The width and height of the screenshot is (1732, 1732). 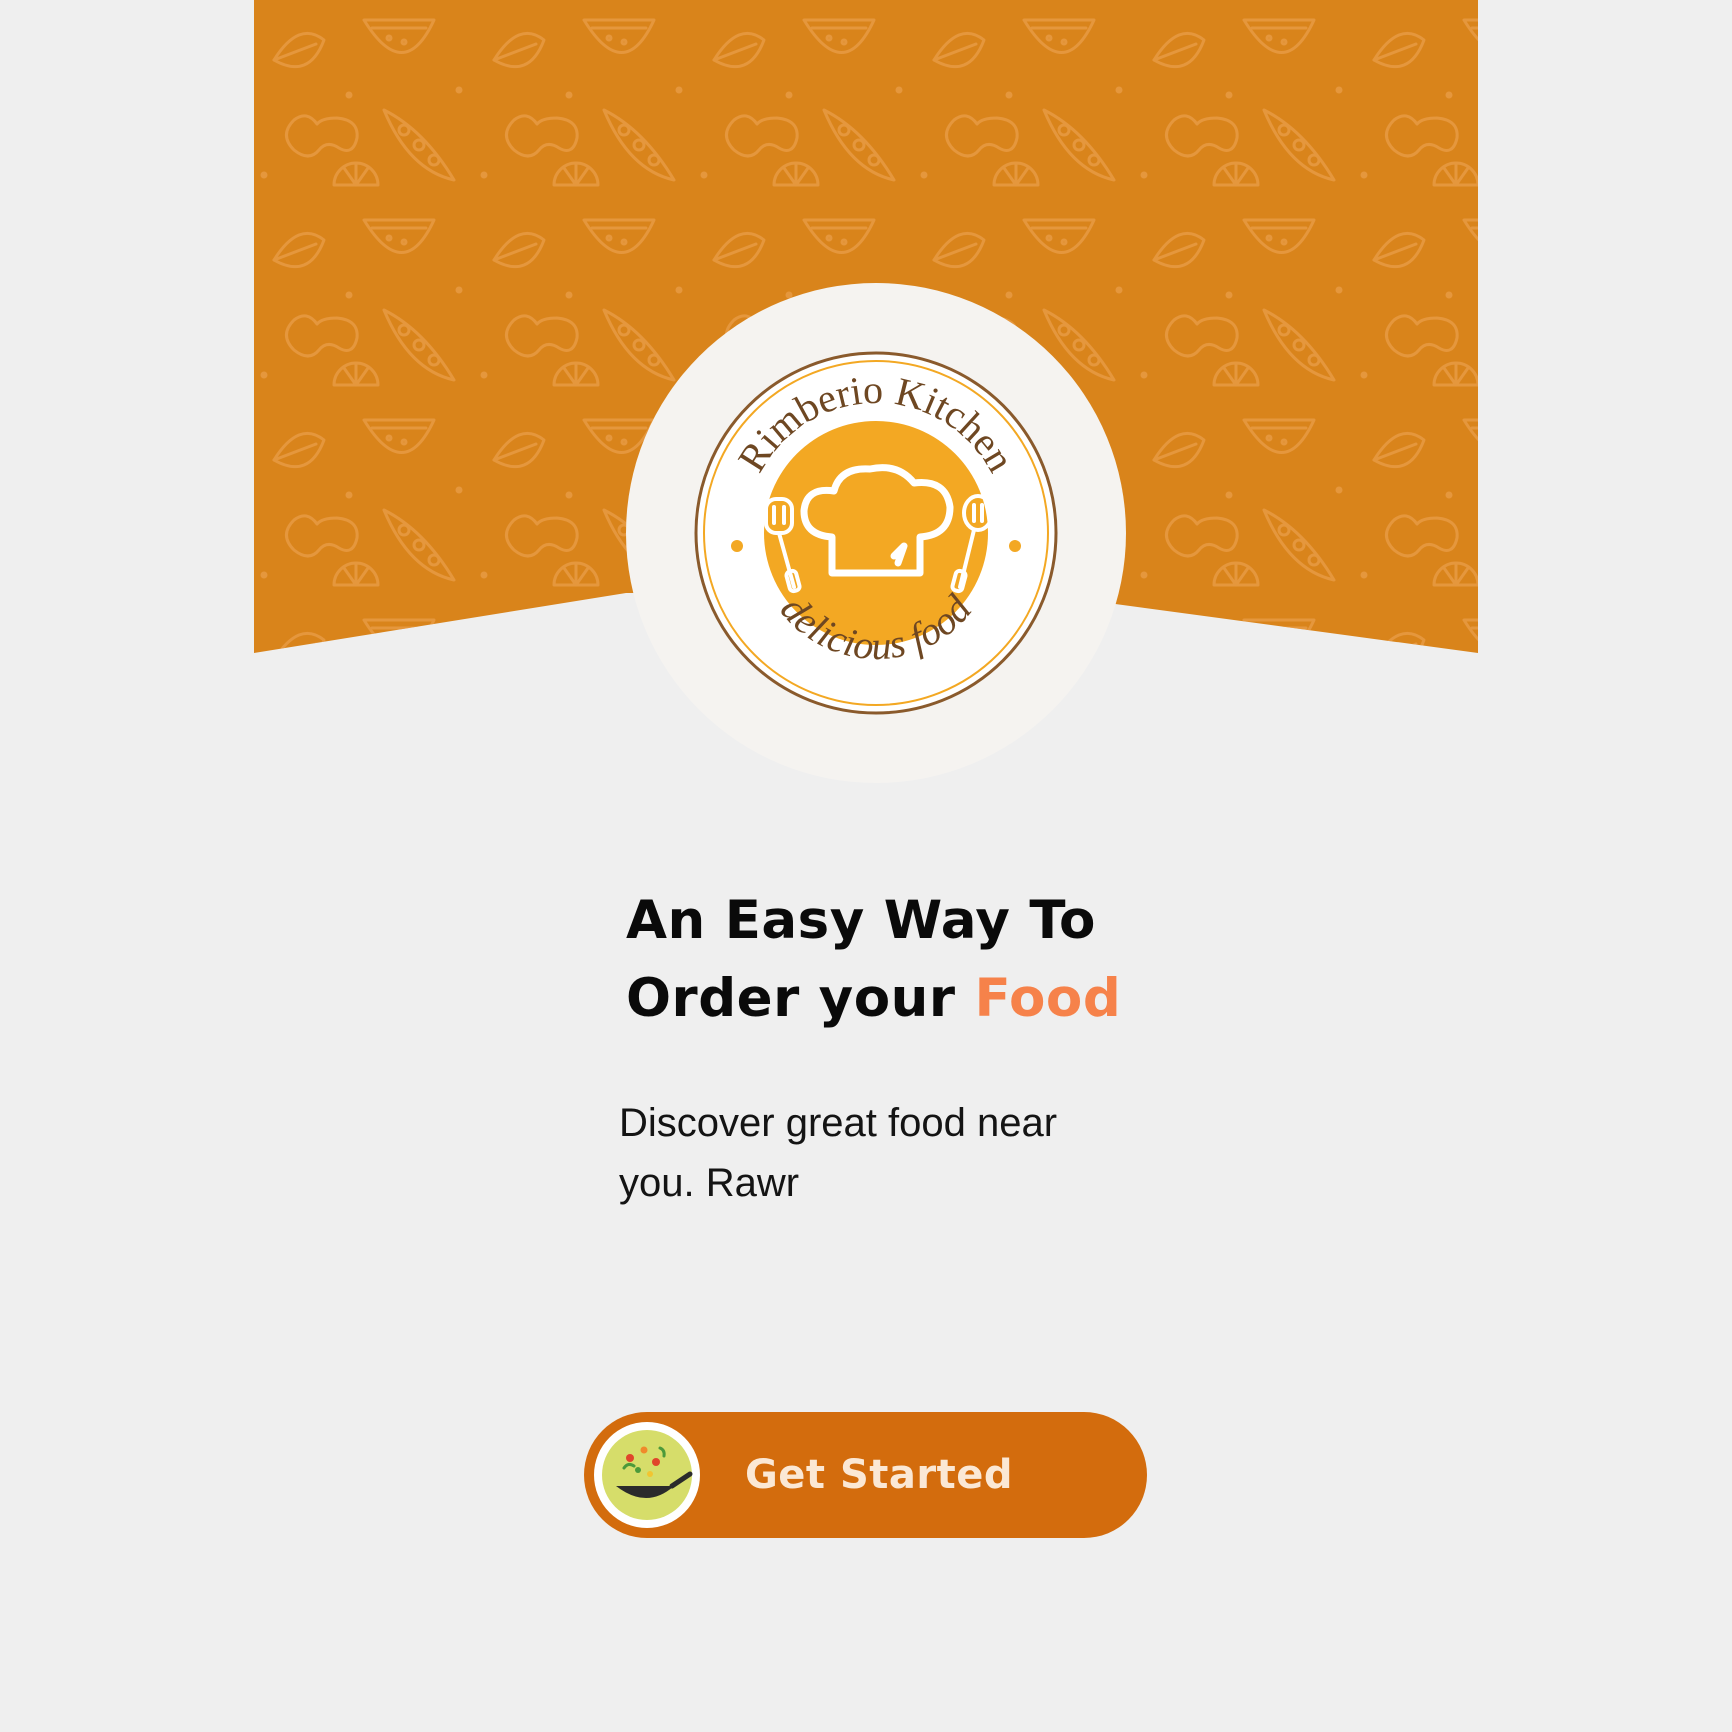 I want to click on wok-with-vegetables-icon, so click(x=647, y=1475).